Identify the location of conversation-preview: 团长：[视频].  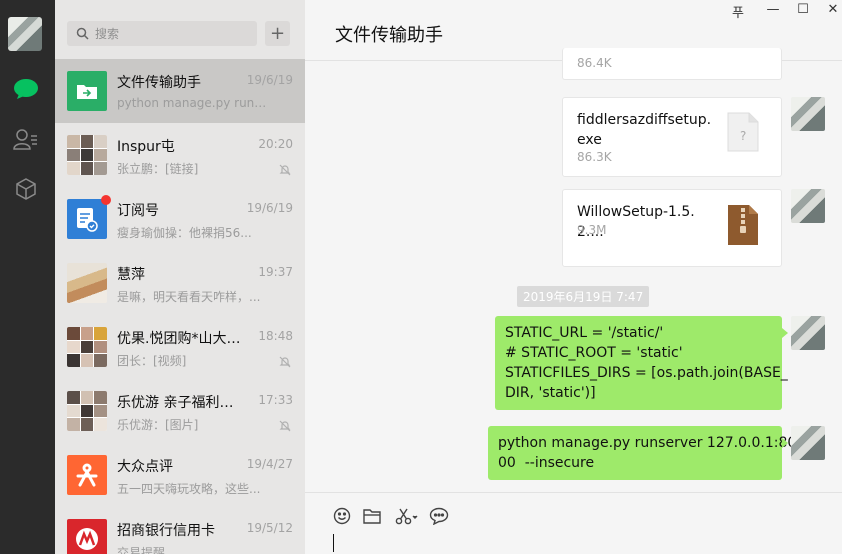
(152, 361).